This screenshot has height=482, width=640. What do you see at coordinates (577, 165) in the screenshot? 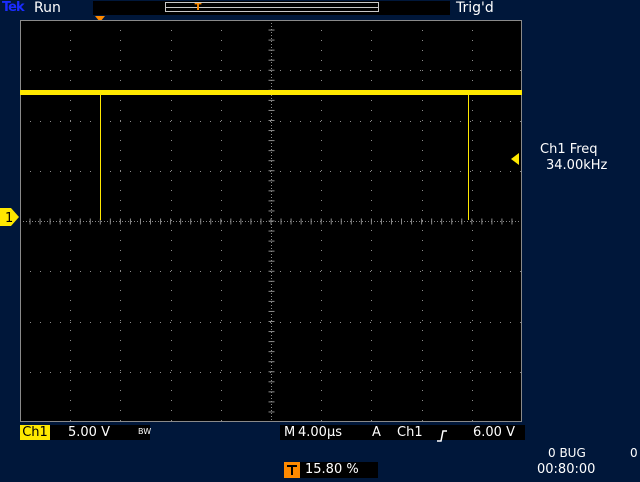
I see `measurement-value: 34.00kHz` at bounding box center [577, 165].